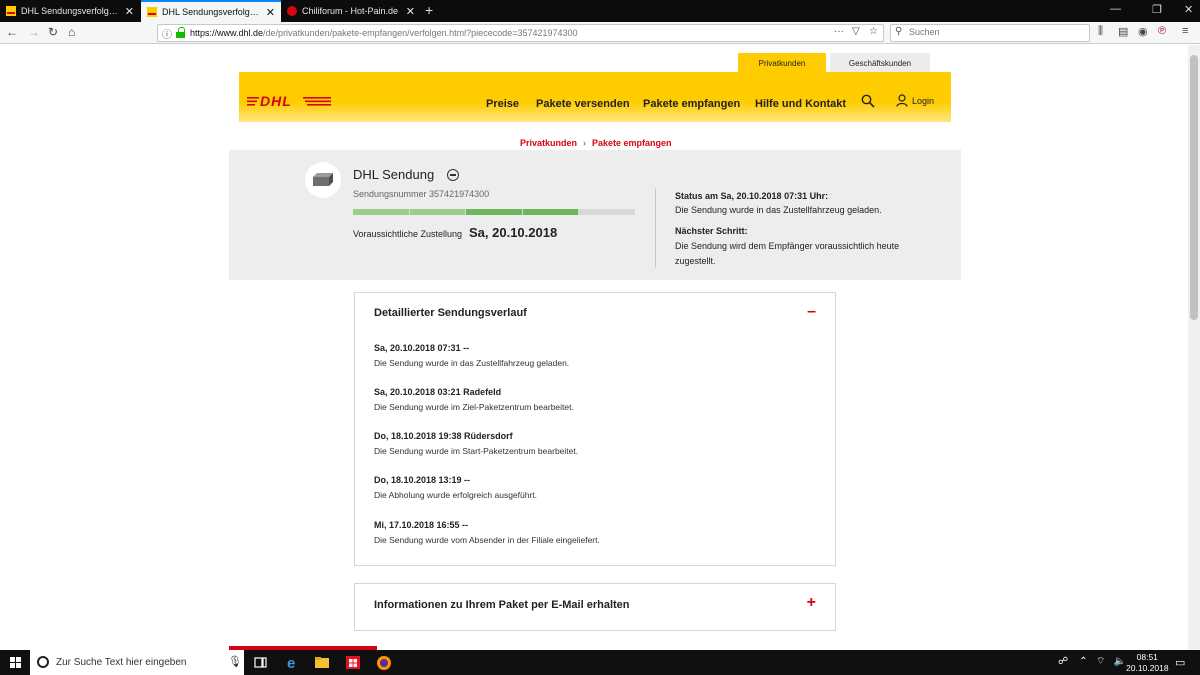  What do you see at coordinates (548, 143) in the screenshot?
I see `breadcrumb-privatkunden: Privatkunden` at bounding box center [548, 143].